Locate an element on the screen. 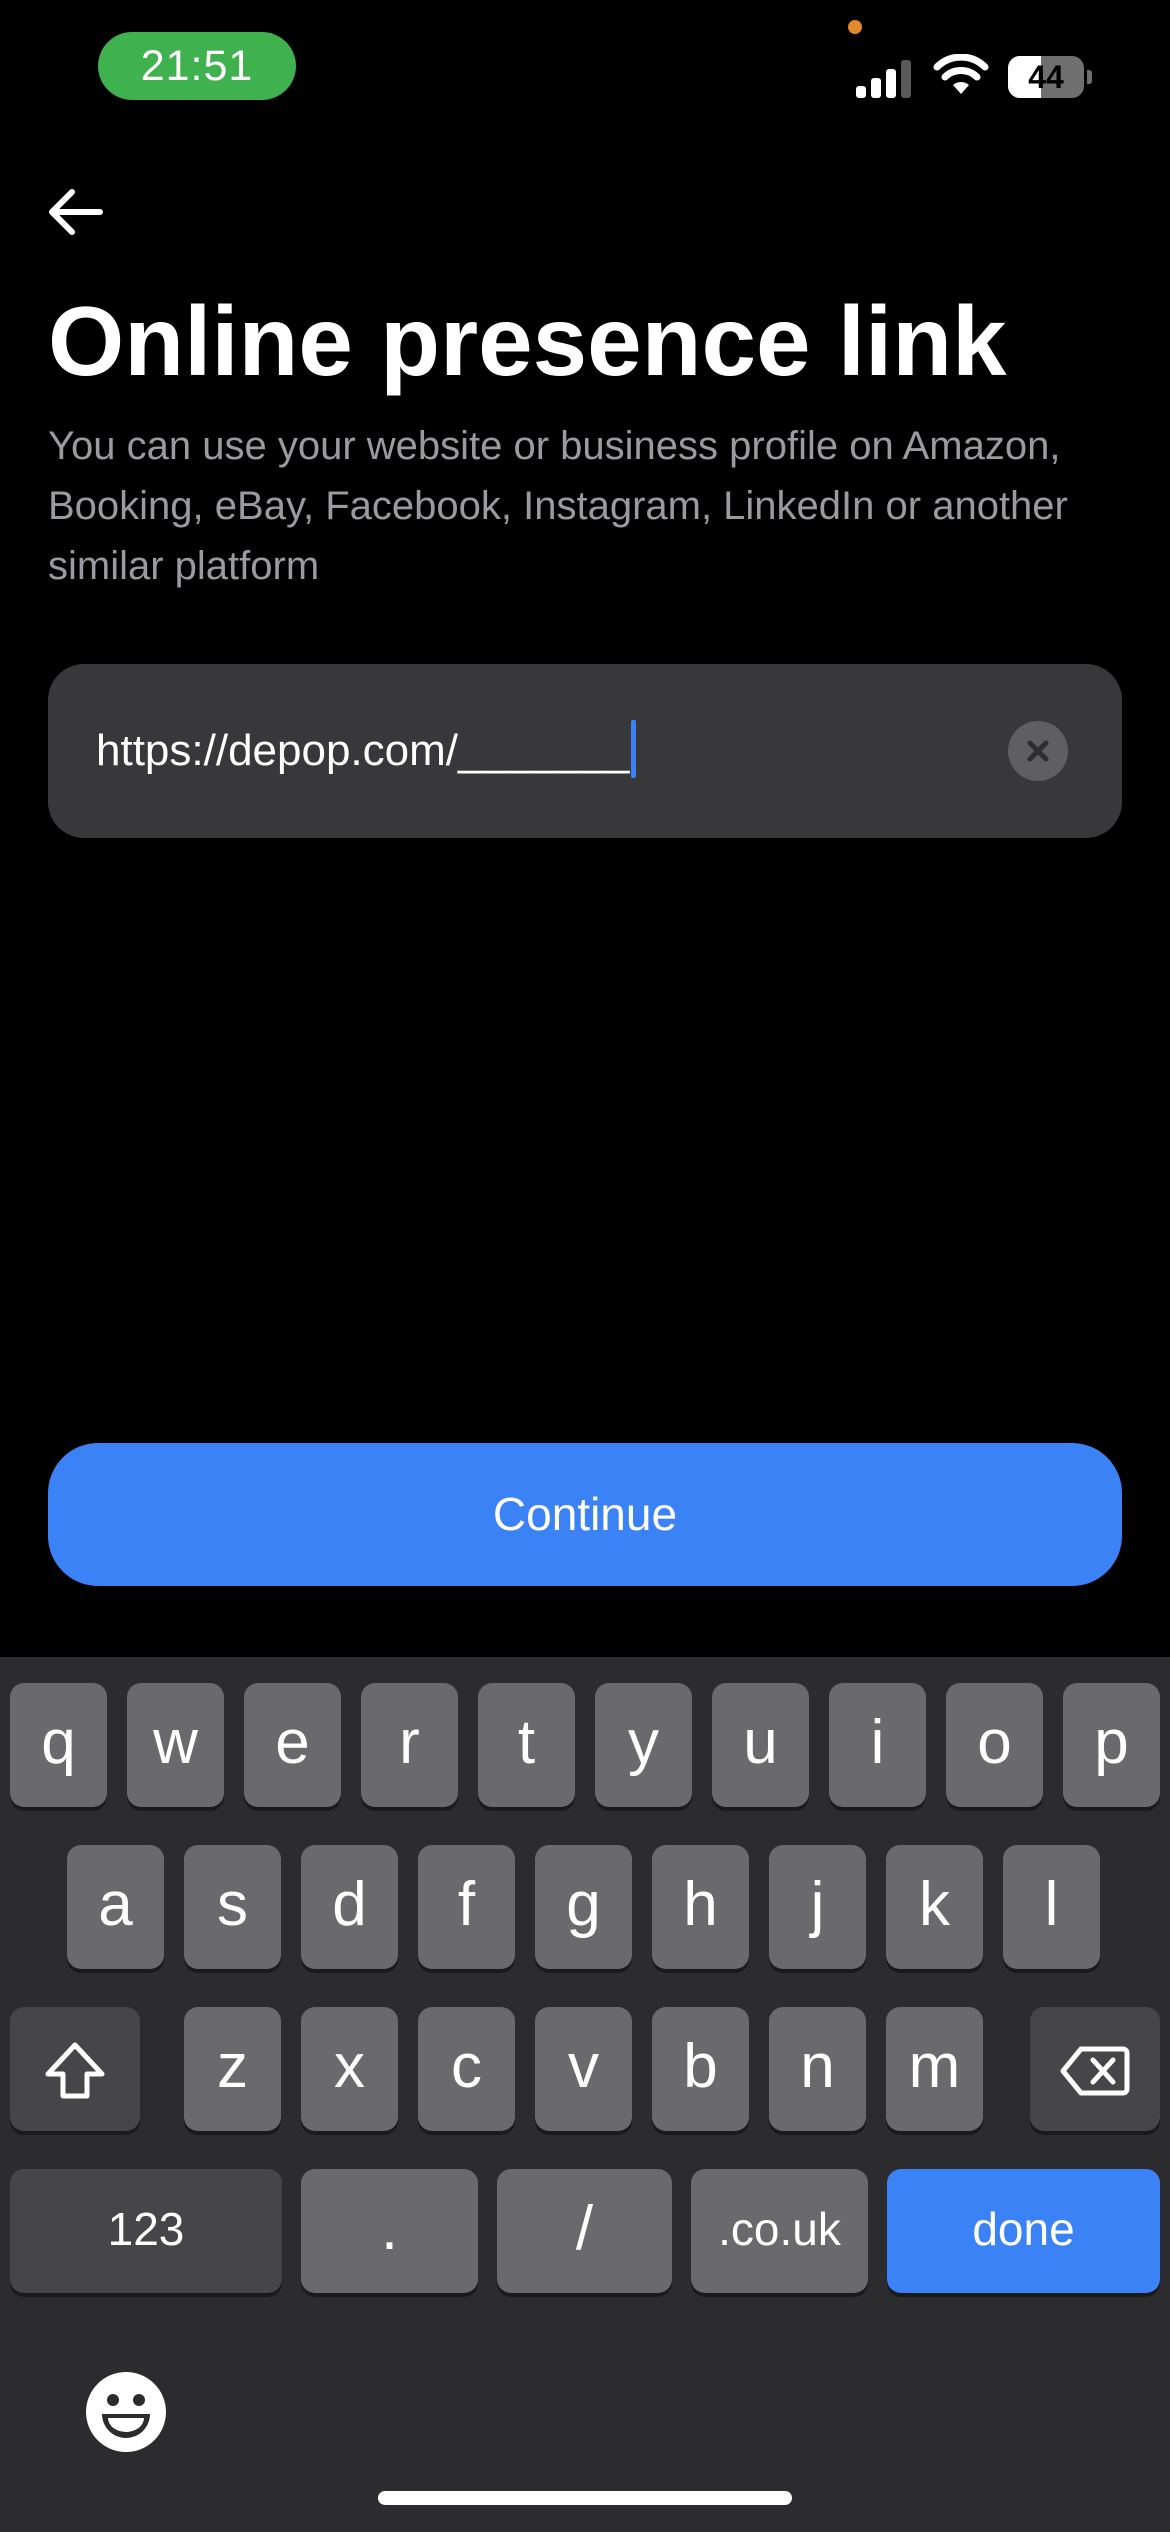  key-j: j is located at coordinates (817, 1907).